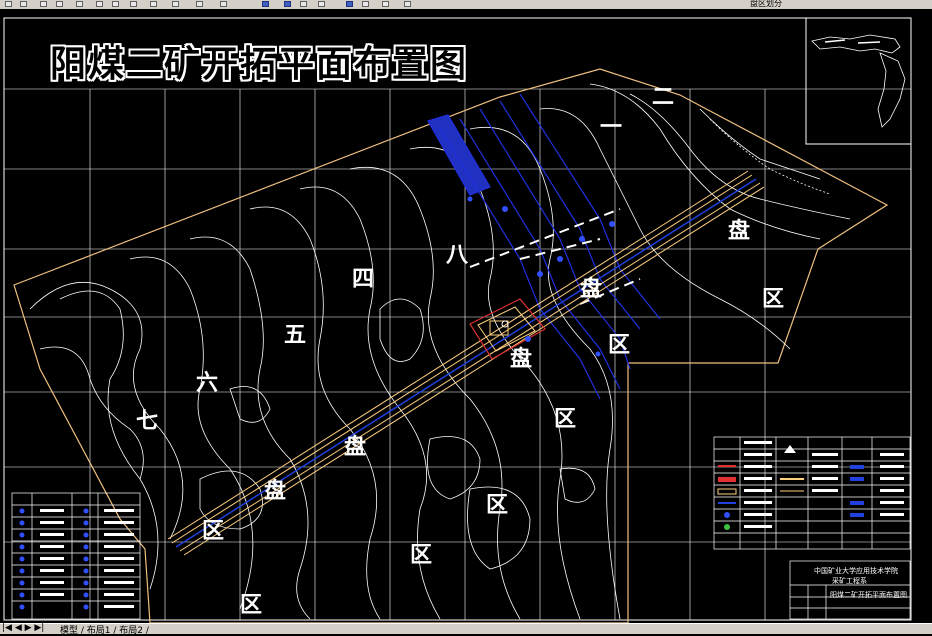  What do you see at coordinates (856, 571) in the screenshot?
I see `title-block-school: 中国矿业大学应用技术学院` at bounding box center [856, 571].